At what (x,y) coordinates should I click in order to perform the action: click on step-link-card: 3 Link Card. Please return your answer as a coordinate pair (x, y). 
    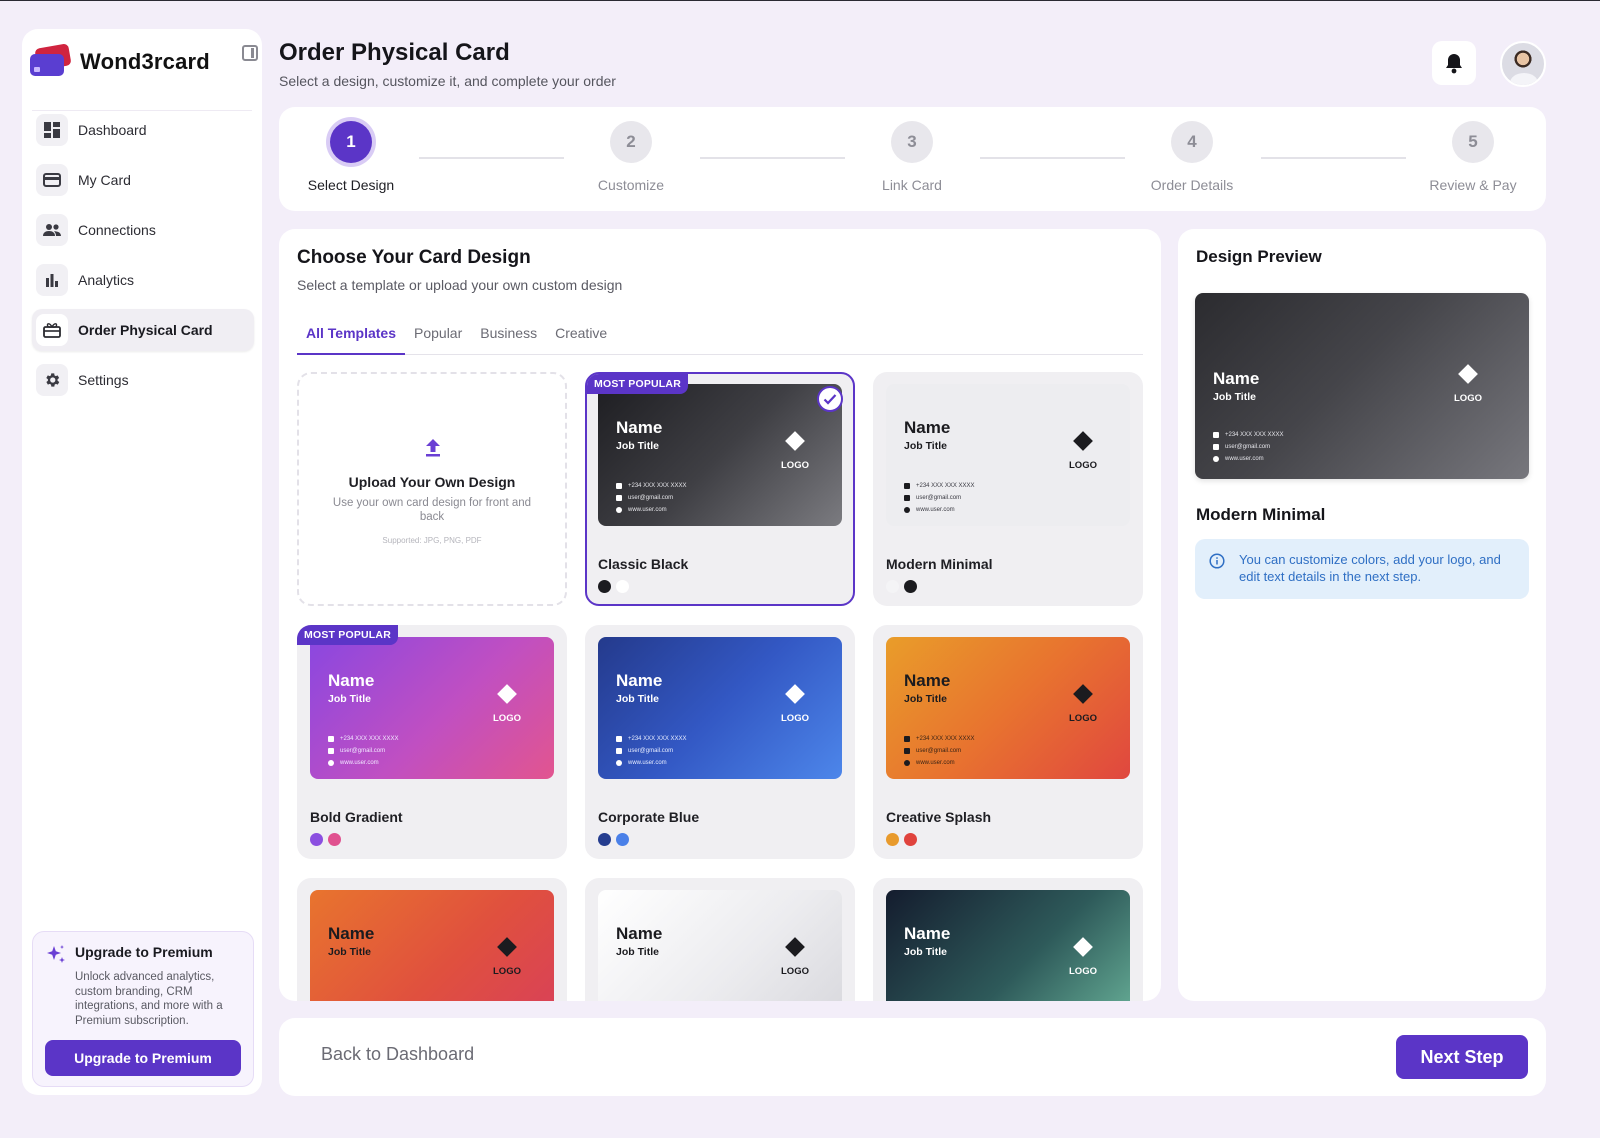
    Looking at the image, I should click on (912, 157).